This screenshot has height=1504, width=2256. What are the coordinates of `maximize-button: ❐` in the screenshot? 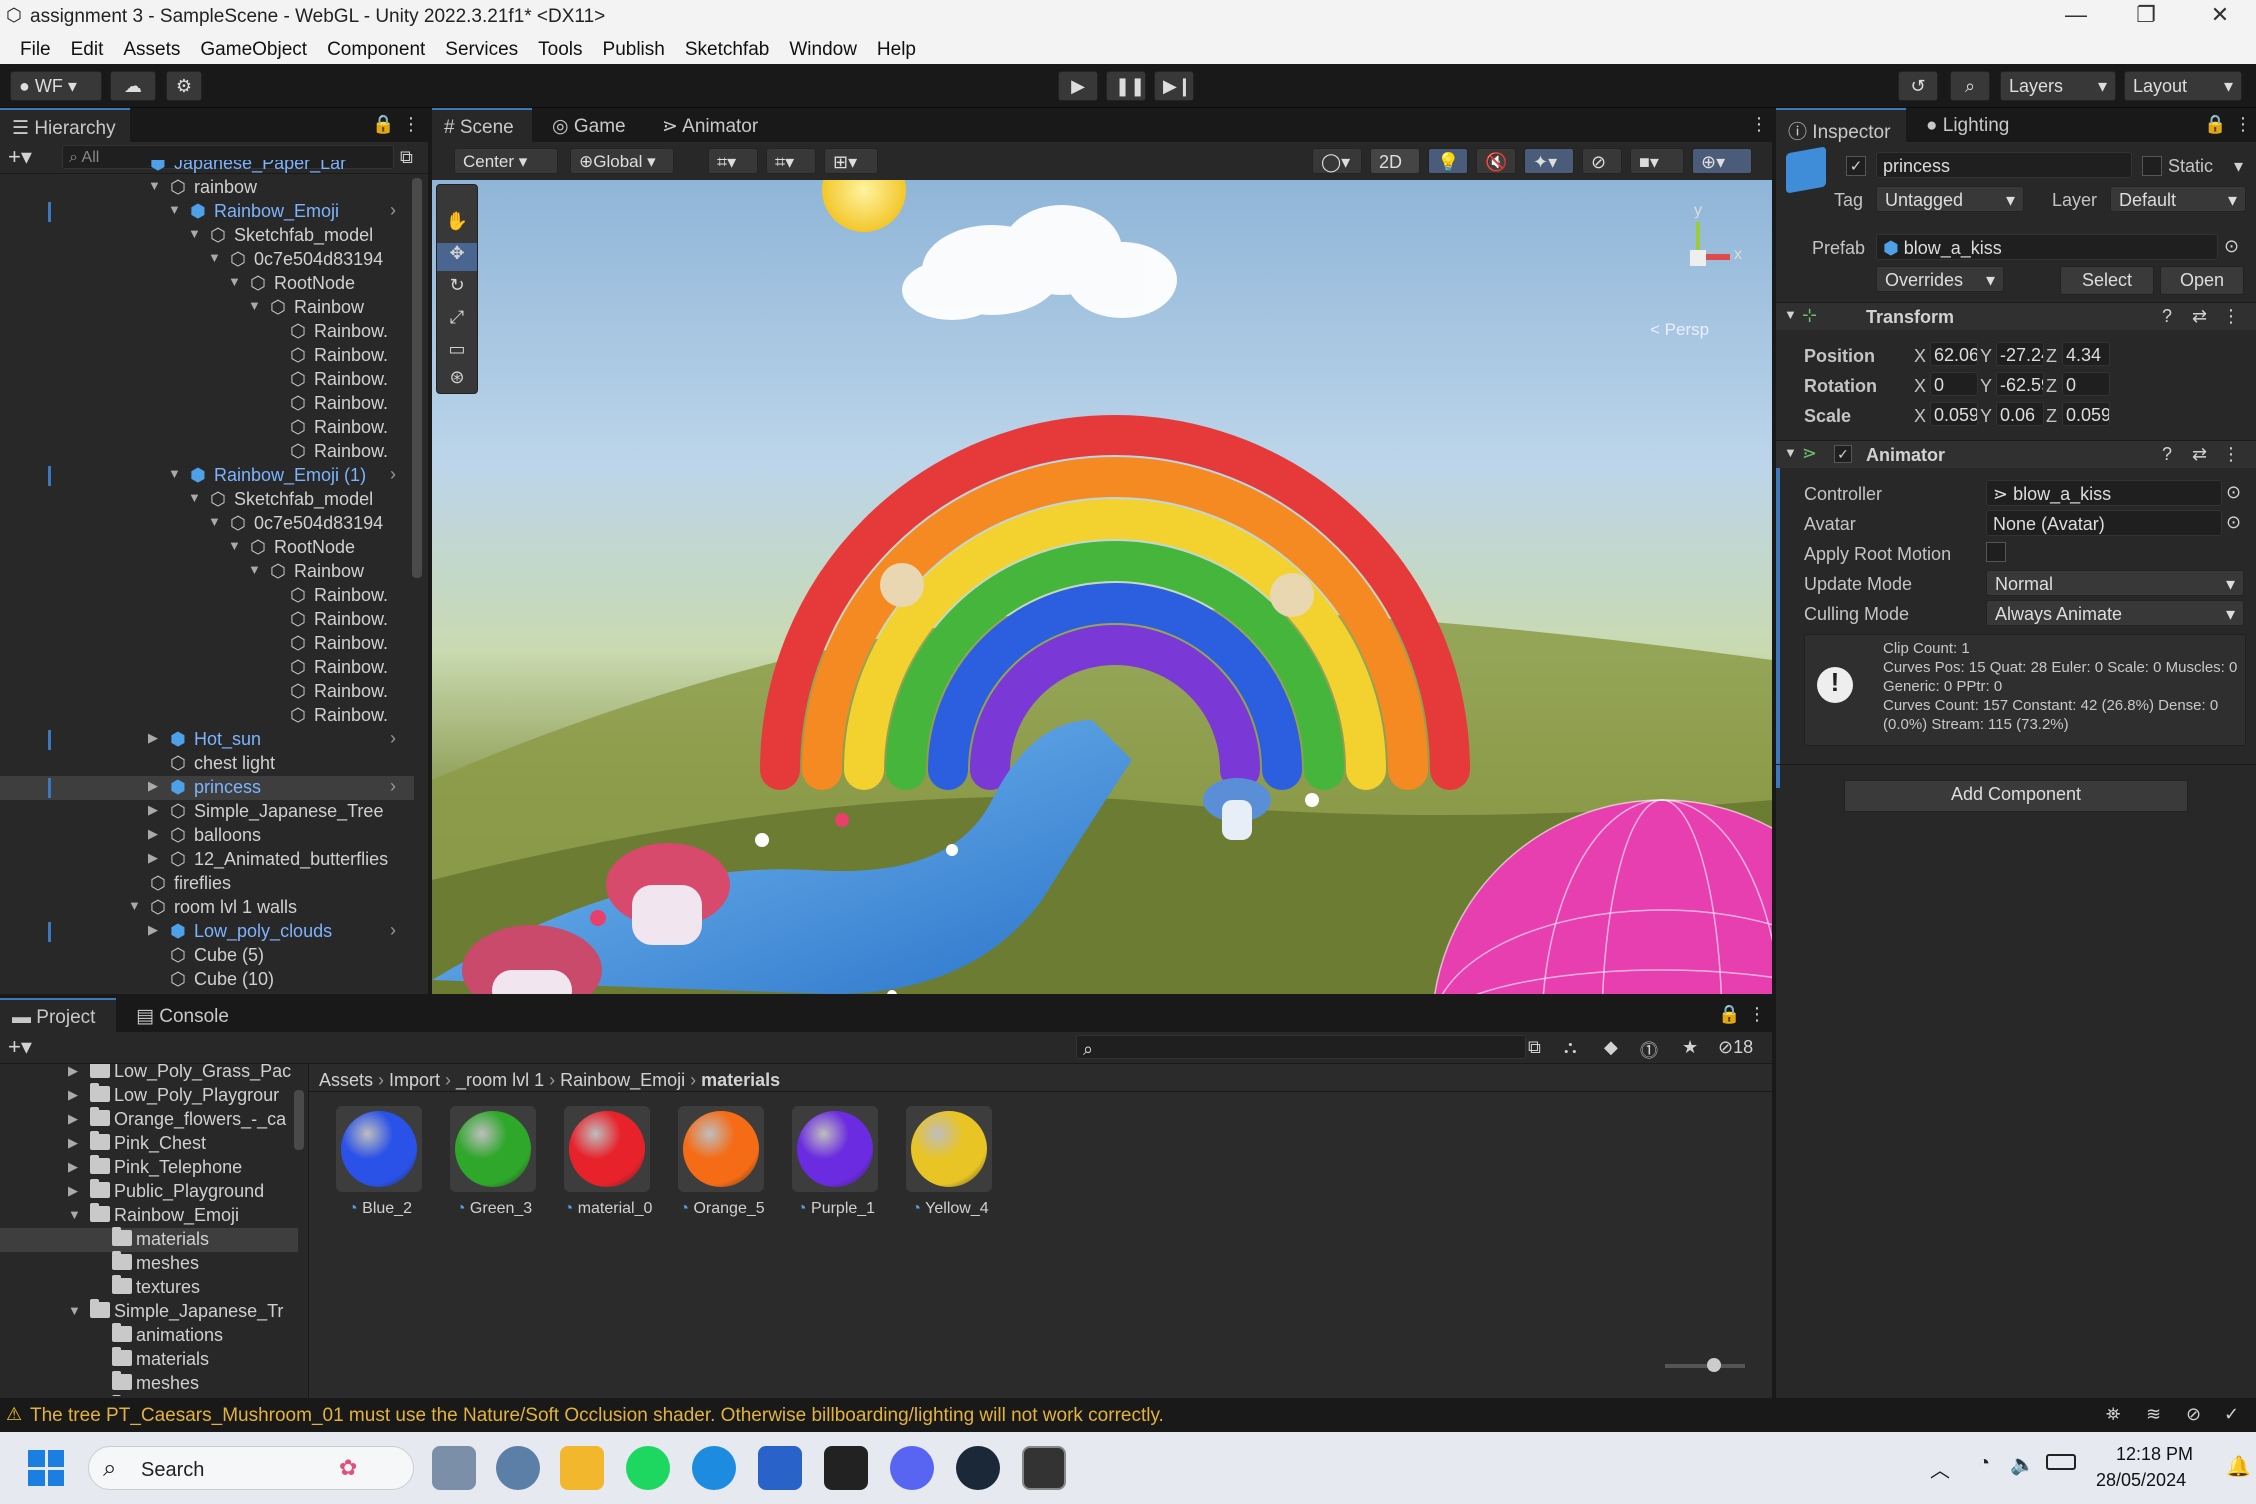 It's located at (2146, 17).